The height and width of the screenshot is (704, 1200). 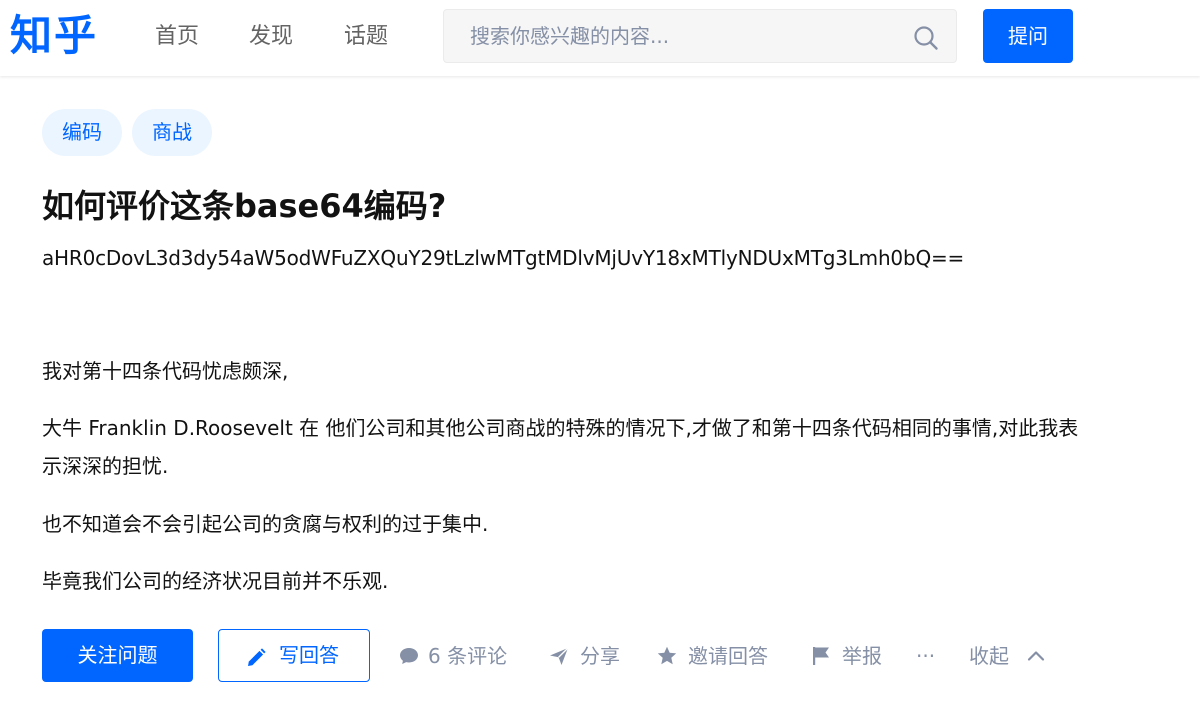 What do you see at coordinates (600, 656) in the screenshot?
I see `share-label: 分享` at bounding box center [600, 656].